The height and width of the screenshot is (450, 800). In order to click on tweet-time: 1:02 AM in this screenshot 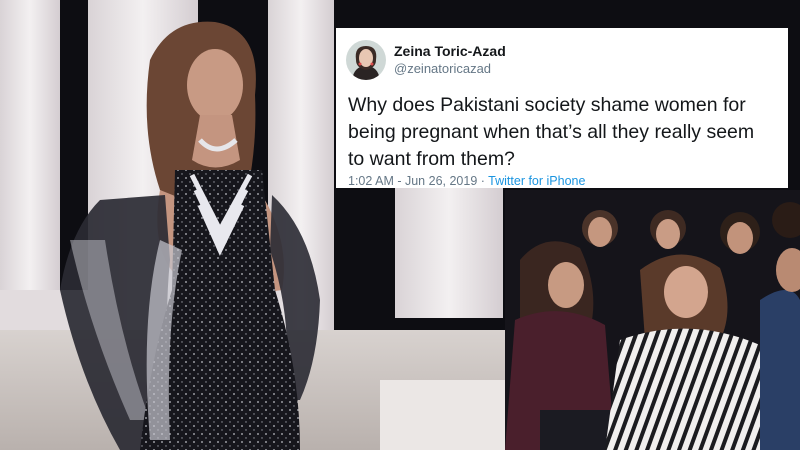, I will do `click(371, 181)`.